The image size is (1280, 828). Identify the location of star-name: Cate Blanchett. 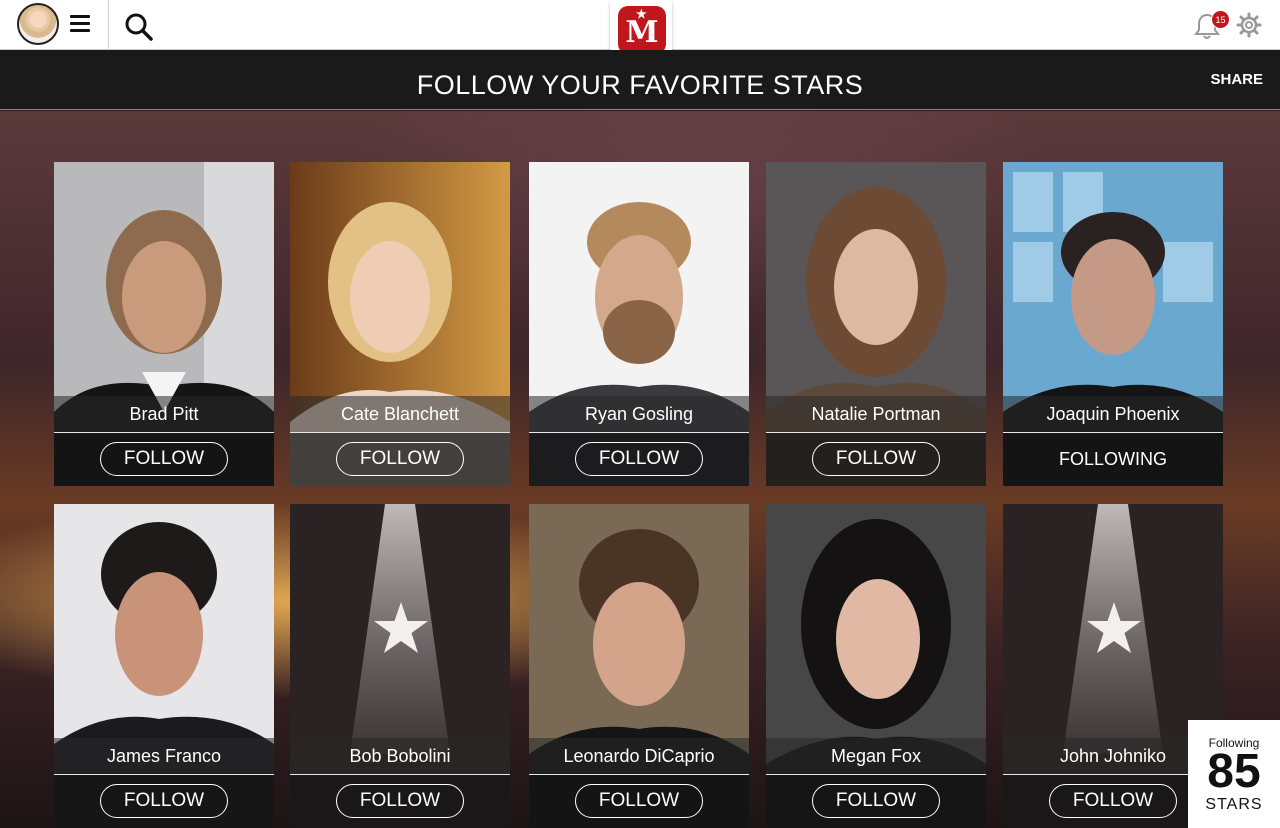
(400, 414).